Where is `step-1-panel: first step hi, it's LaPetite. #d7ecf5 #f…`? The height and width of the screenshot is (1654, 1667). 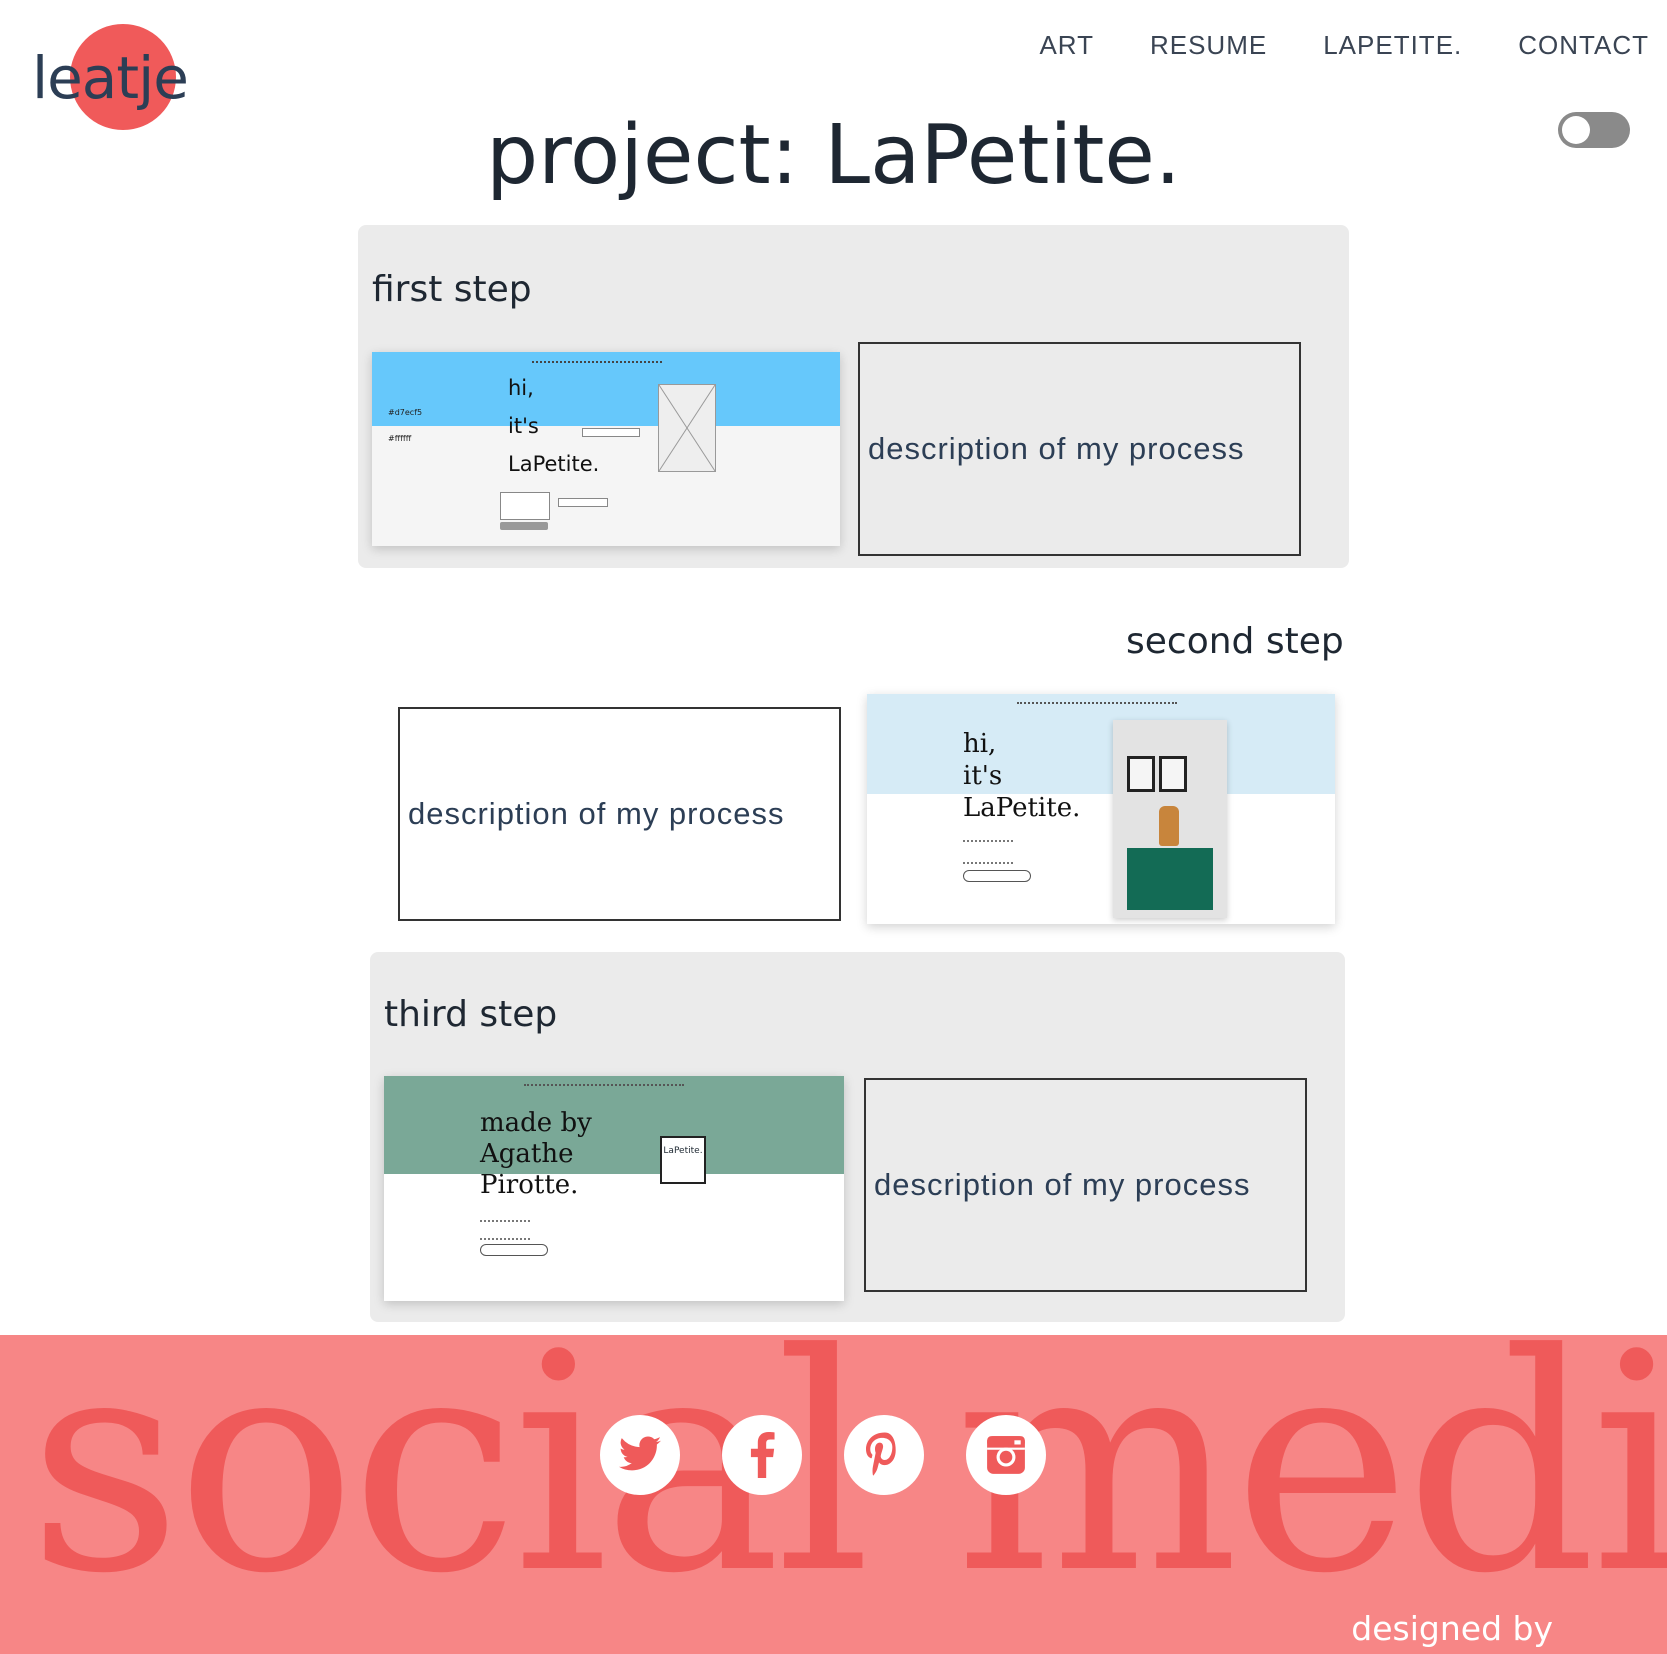
step-1-panel: first step hi, it's LaPetite. #d7ecf5 #f… is located at coordinates (853, 396).